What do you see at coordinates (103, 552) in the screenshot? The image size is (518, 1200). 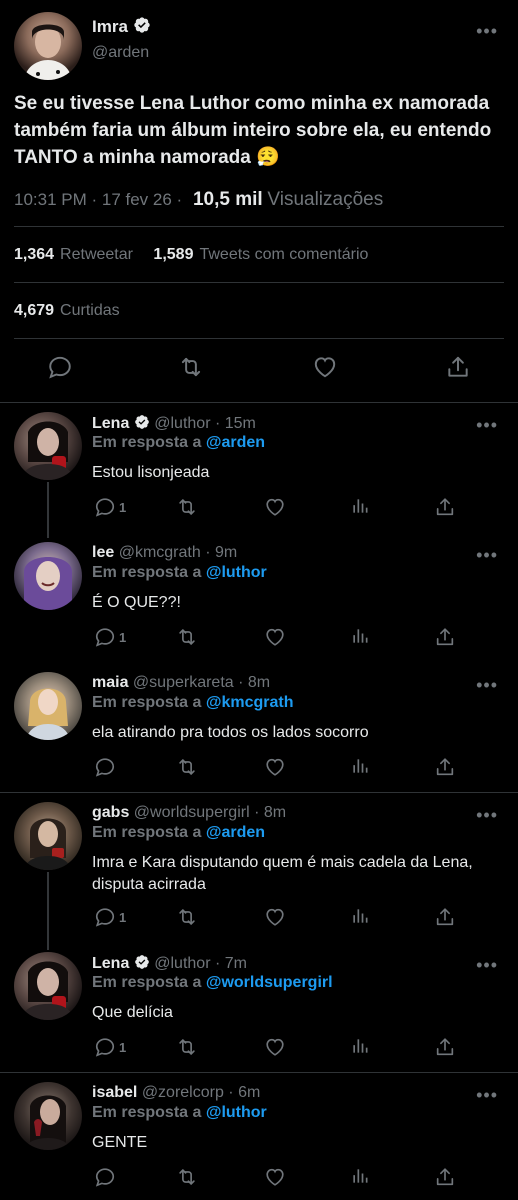 I see `reply-author-name: lee` at bounding box center [103, 552].